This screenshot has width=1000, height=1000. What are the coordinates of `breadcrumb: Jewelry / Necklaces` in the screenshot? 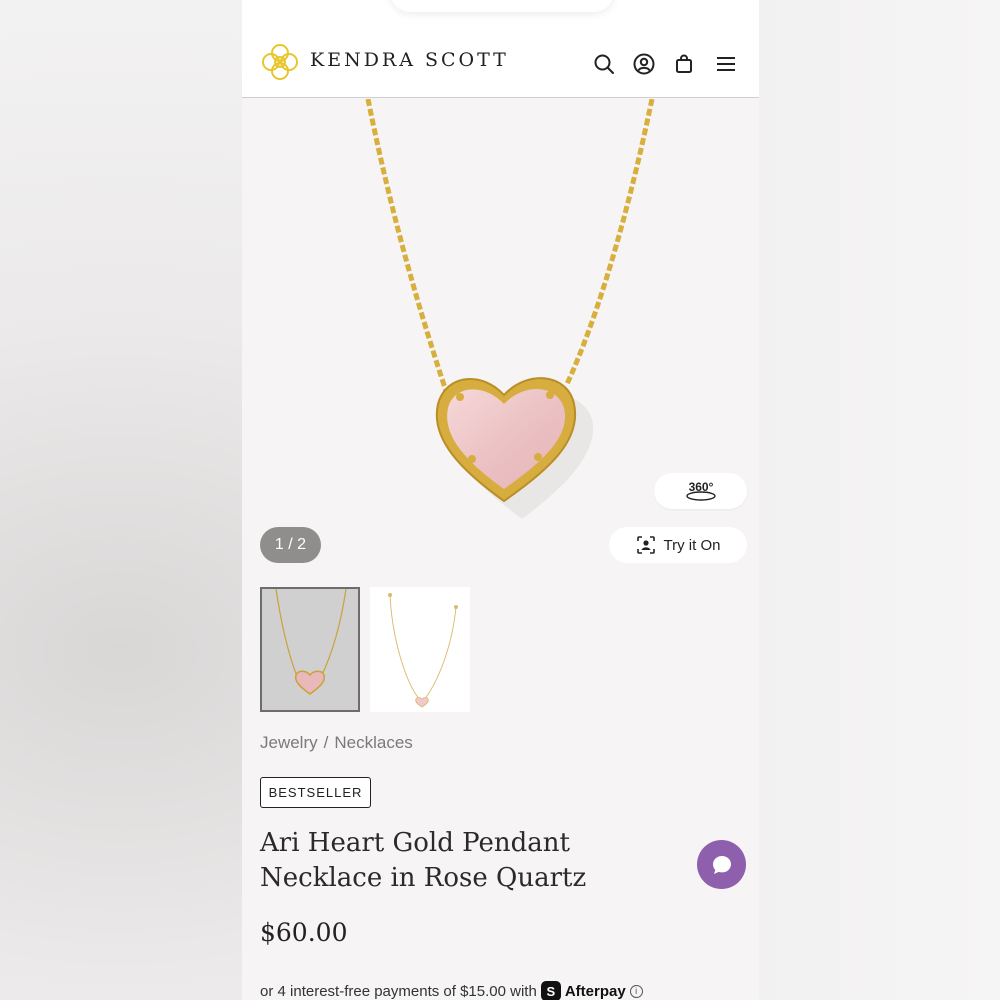 It's located at (336, 743).